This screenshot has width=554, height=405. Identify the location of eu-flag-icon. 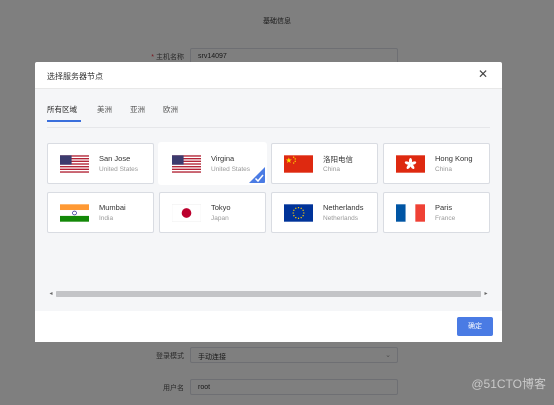
(298, 213).